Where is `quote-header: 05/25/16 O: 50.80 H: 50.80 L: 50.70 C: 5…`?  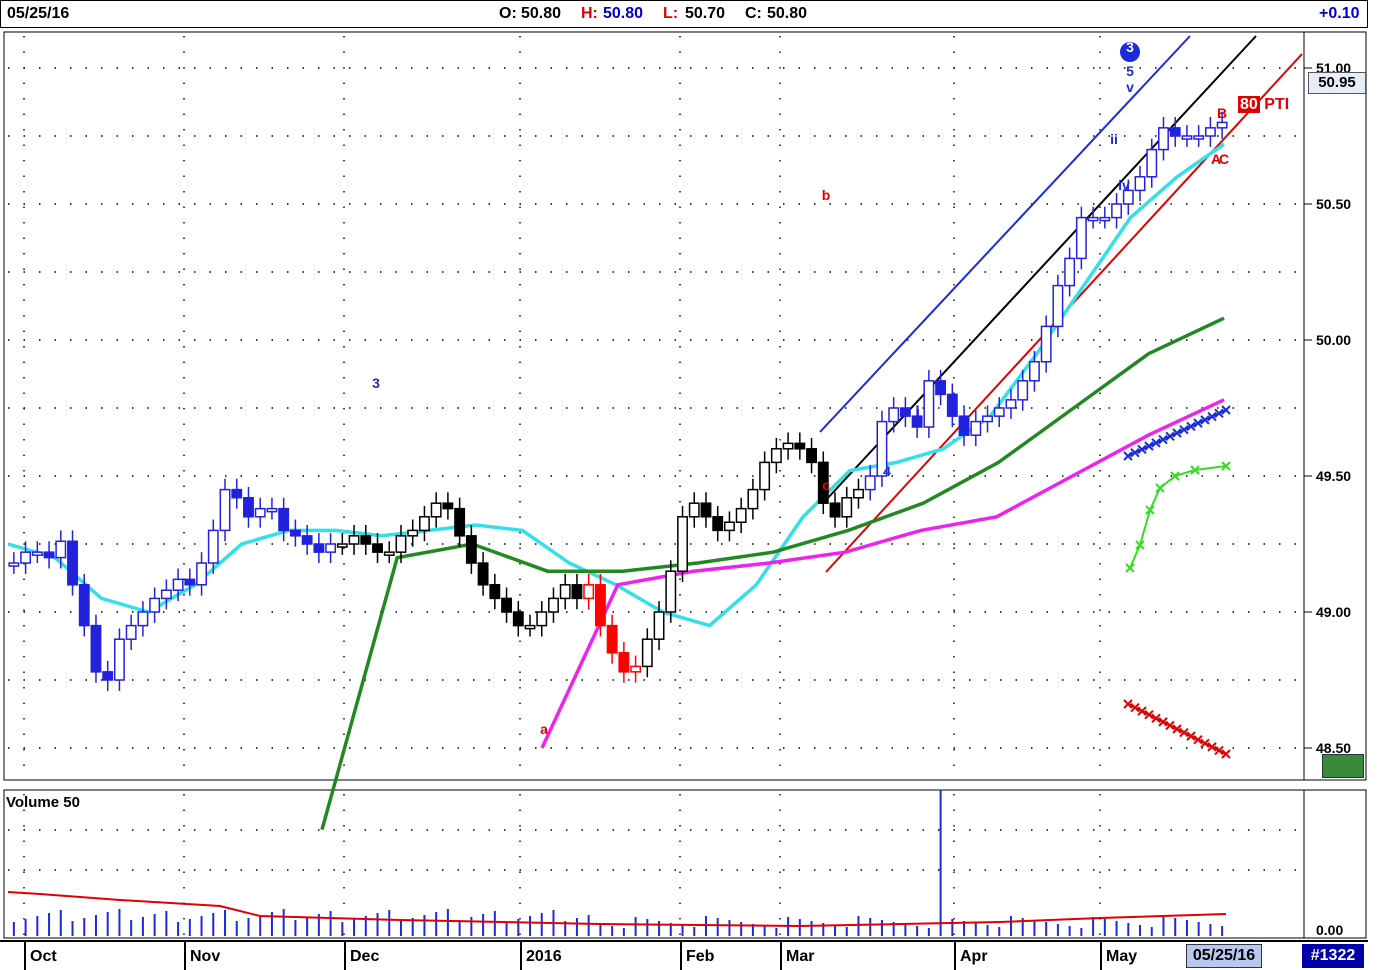 quote-header: 05/25/16 O: 50.80 H: 50.80 L: 50.70 C: 5… is located at coordinates (684, 14).